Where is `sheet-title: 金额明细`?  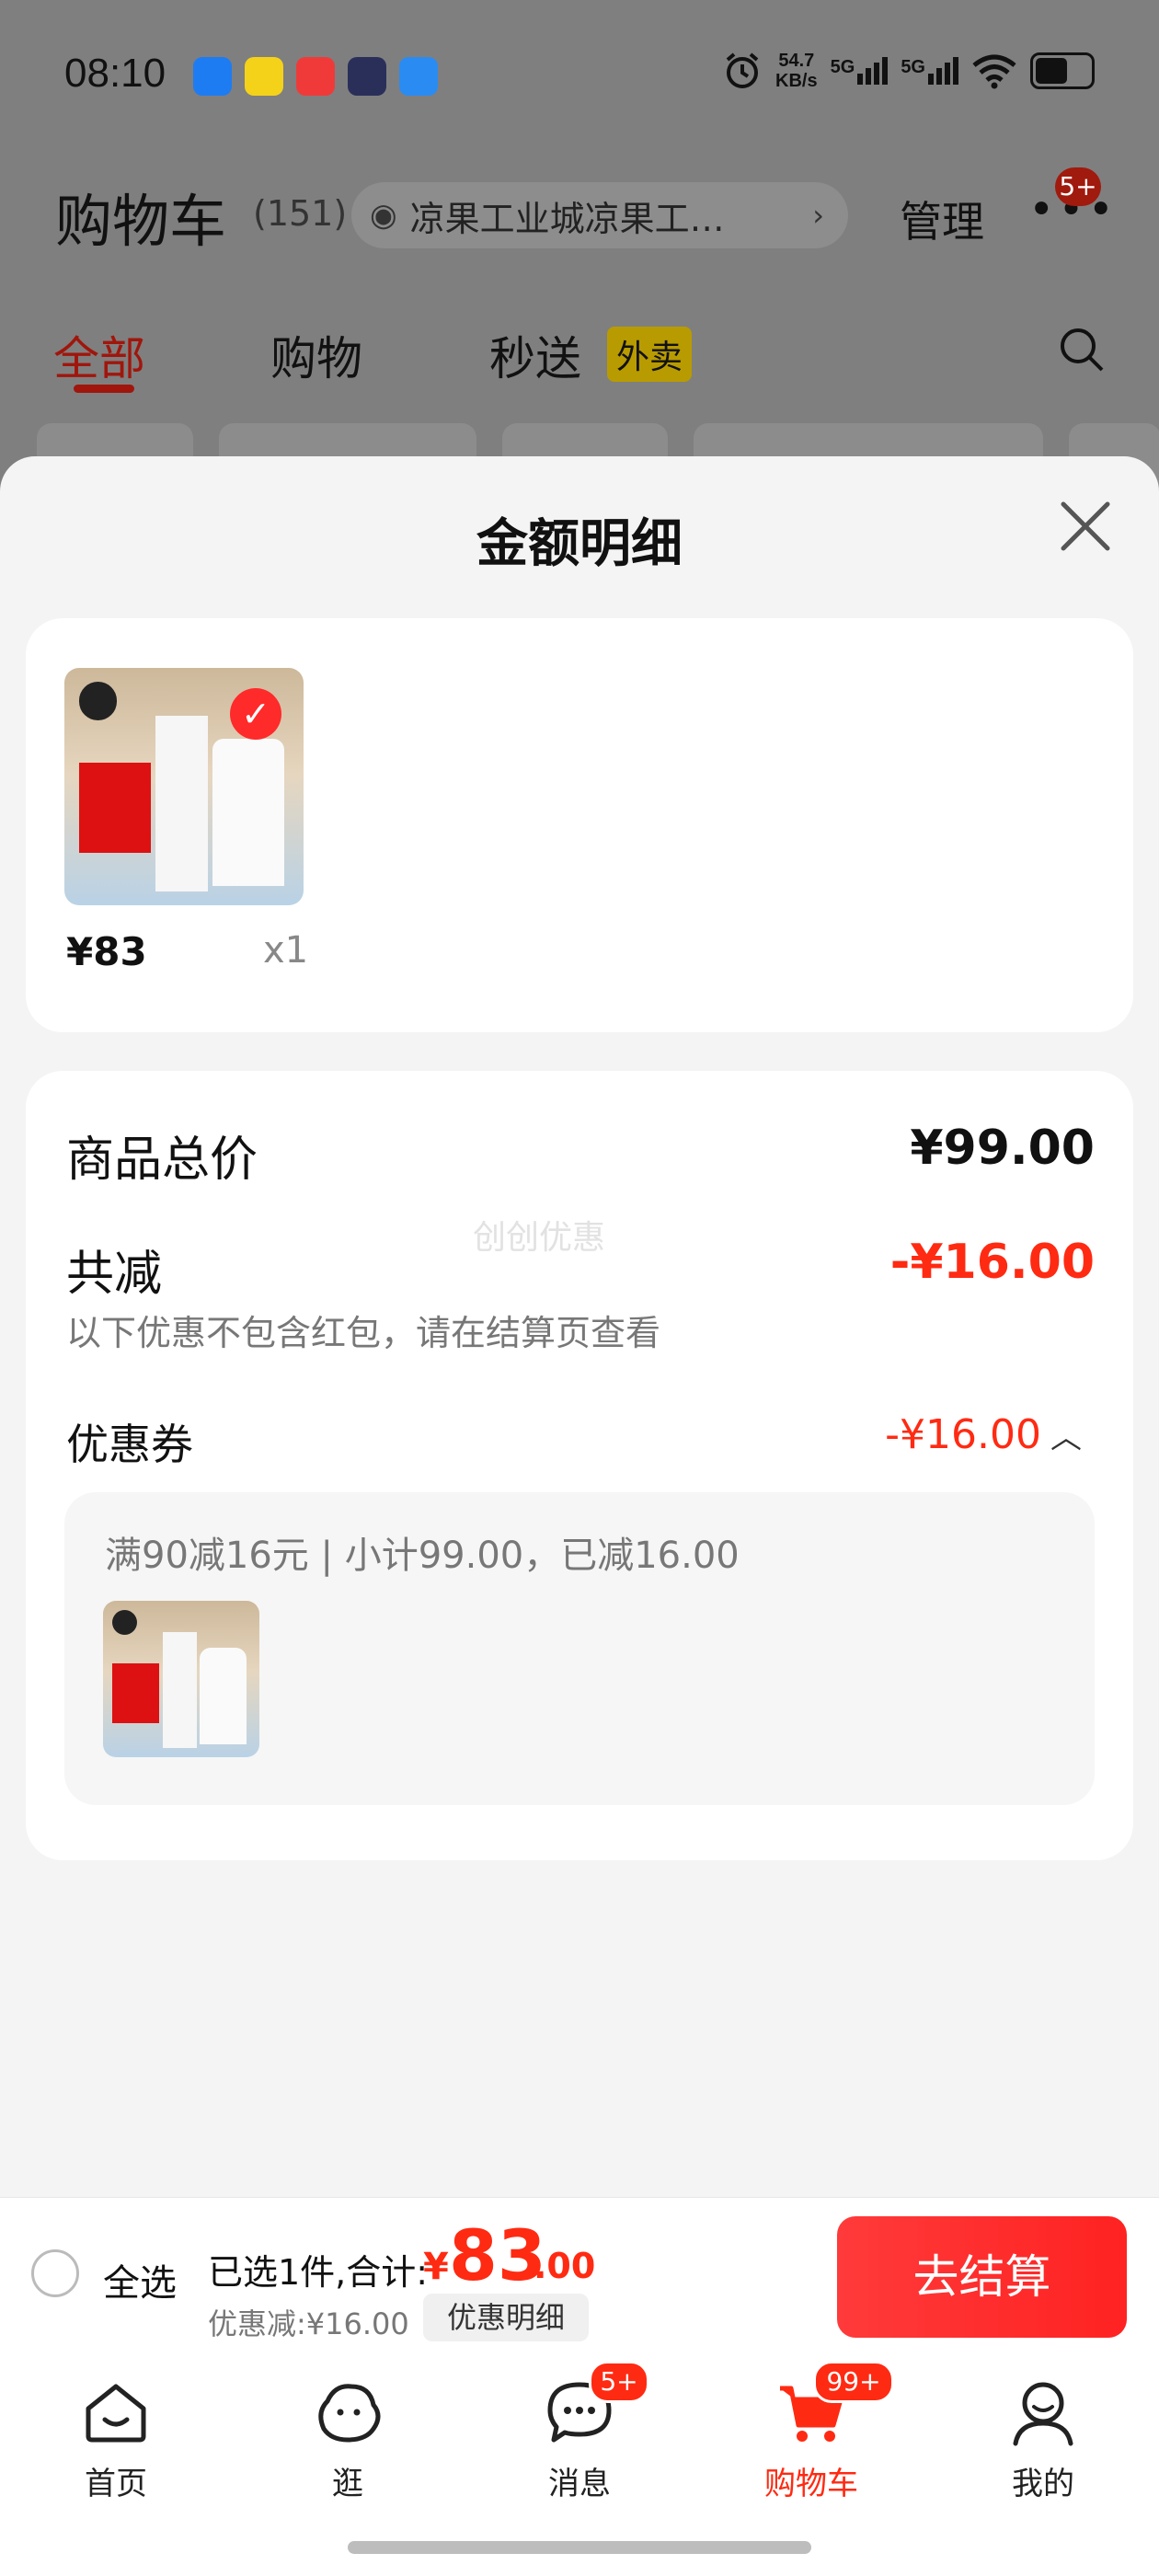
sheet-title: 金额明细 is located at coordinates (579, 544).